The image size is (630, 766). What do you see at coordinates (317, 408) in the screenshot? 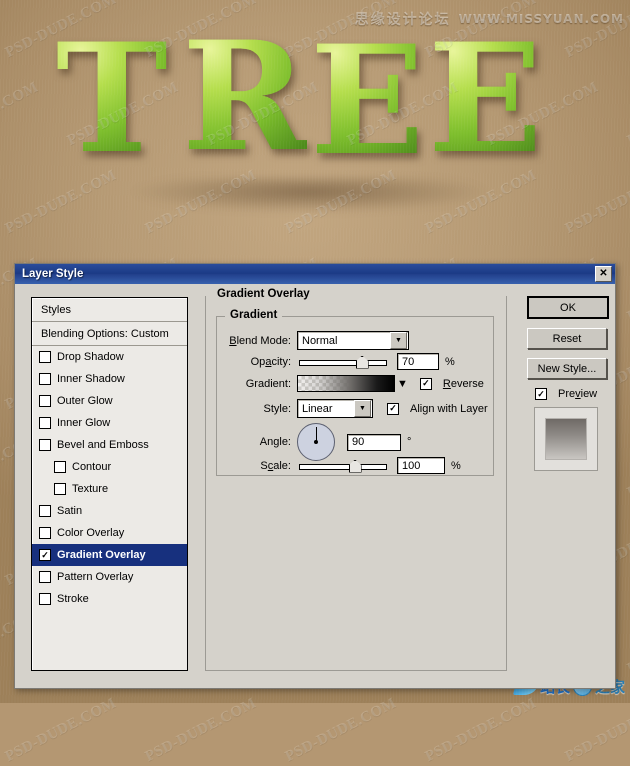
I see `style-value: Linear` at bounding box center [317, 408].